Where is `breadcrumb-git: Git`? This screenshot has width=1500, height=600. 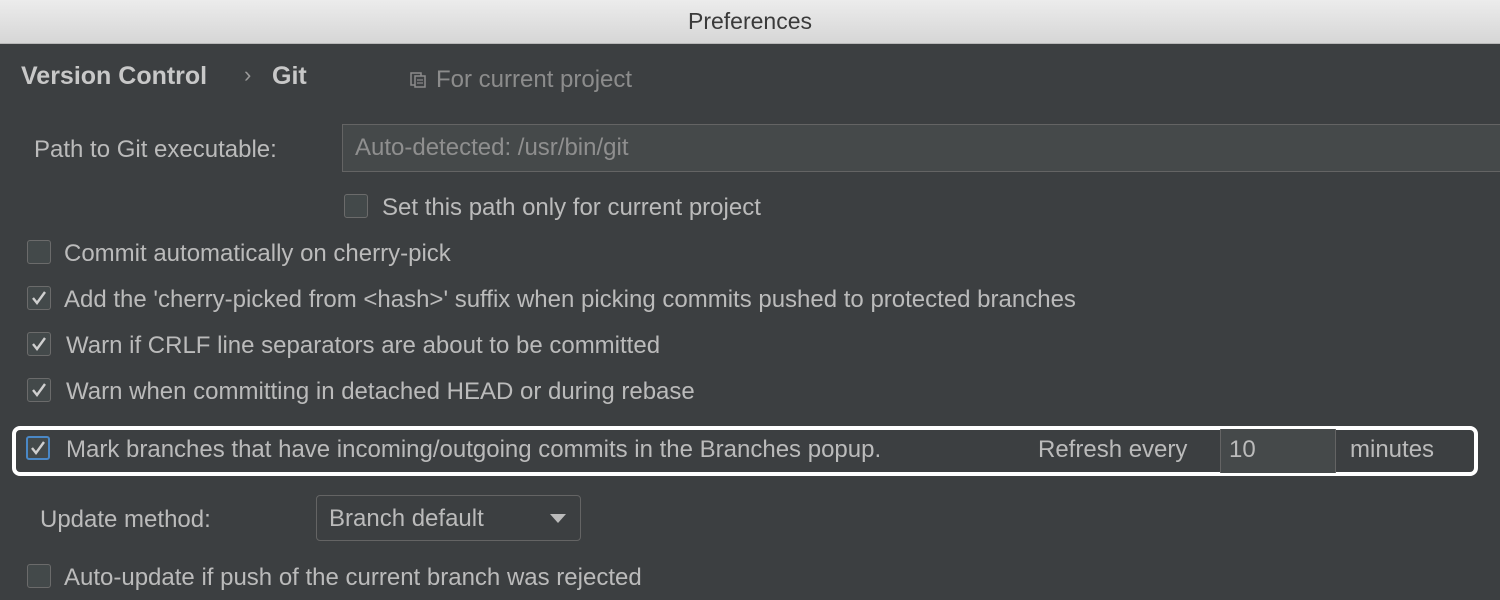 breadcrumb-git: Git is located at coordinates (289, 76).